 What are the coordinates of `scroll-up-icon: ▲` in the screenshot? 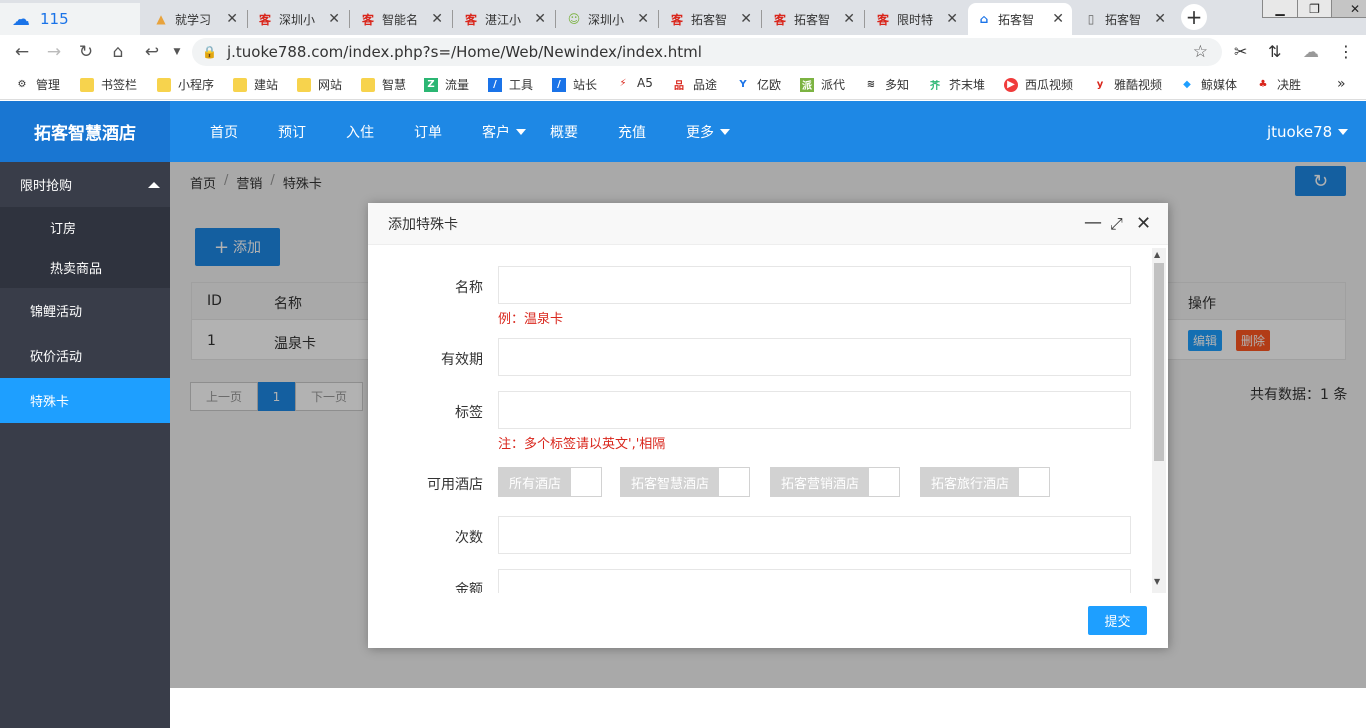 It's located at (1157, 254).